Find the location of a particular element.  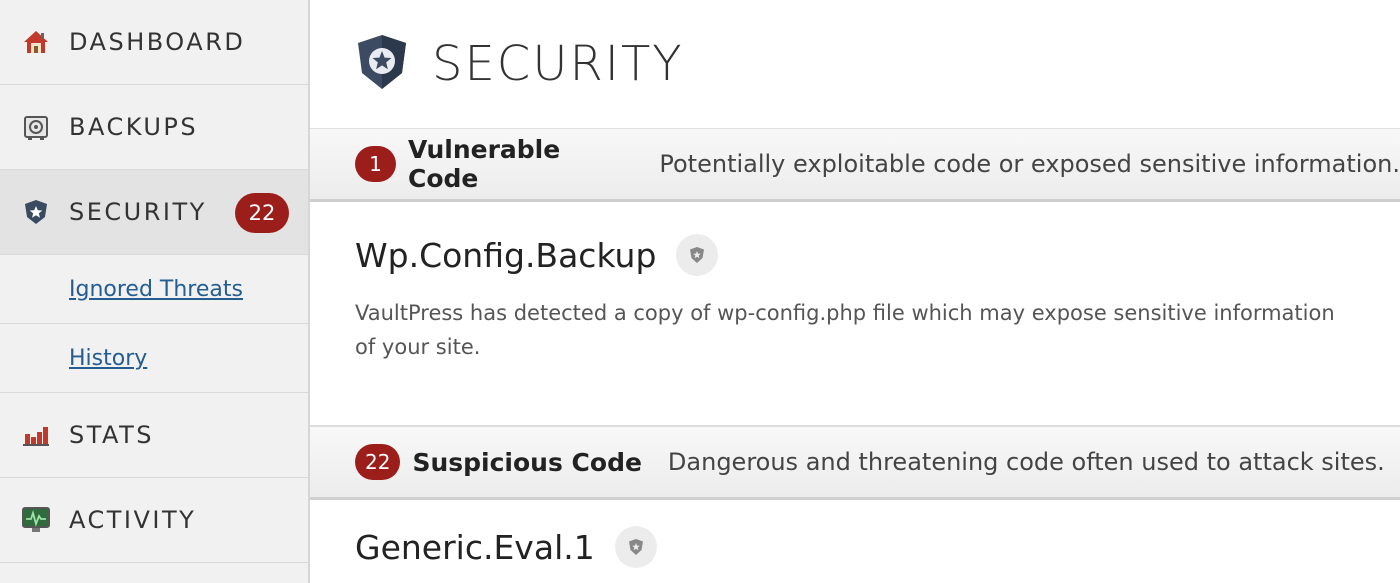

threat-title: Generic.Eval.1 is located at coordinates (475, 547).